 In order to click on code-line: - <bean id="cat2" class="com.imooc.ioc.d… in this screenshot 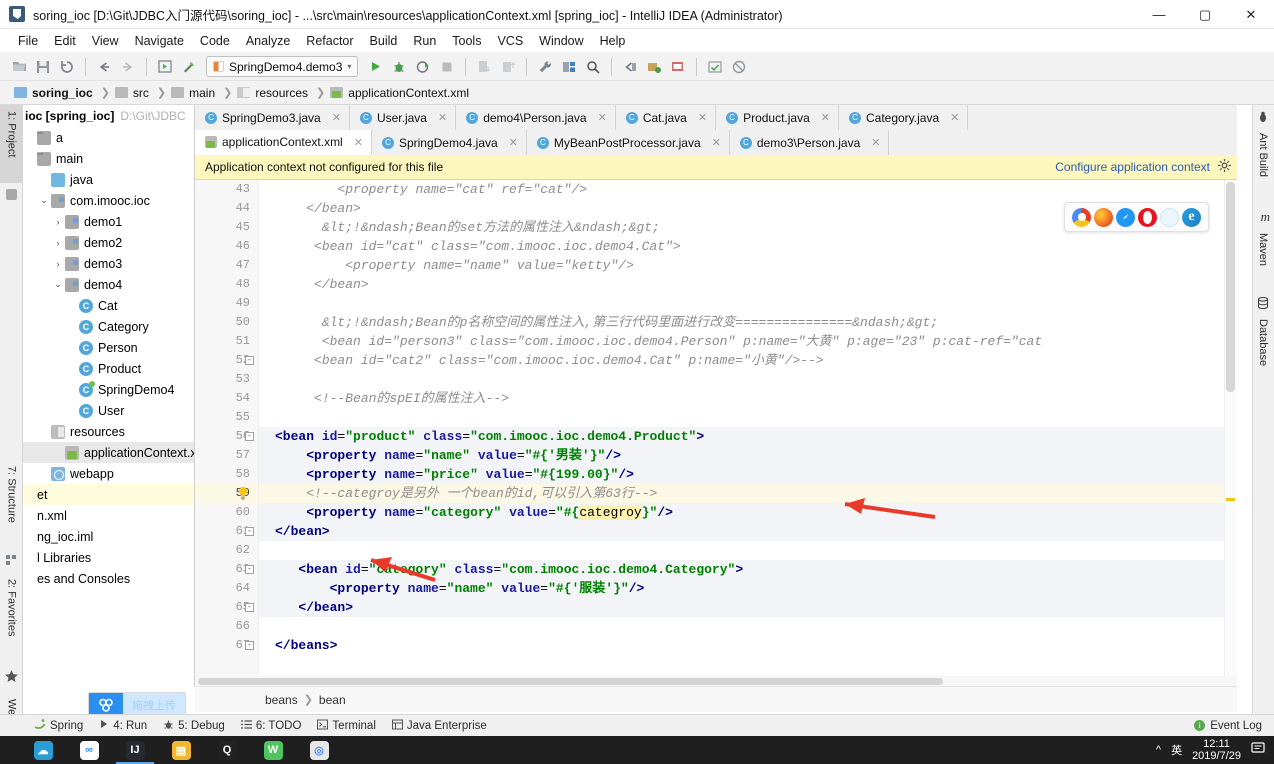, I will do `click(741, 360)`.